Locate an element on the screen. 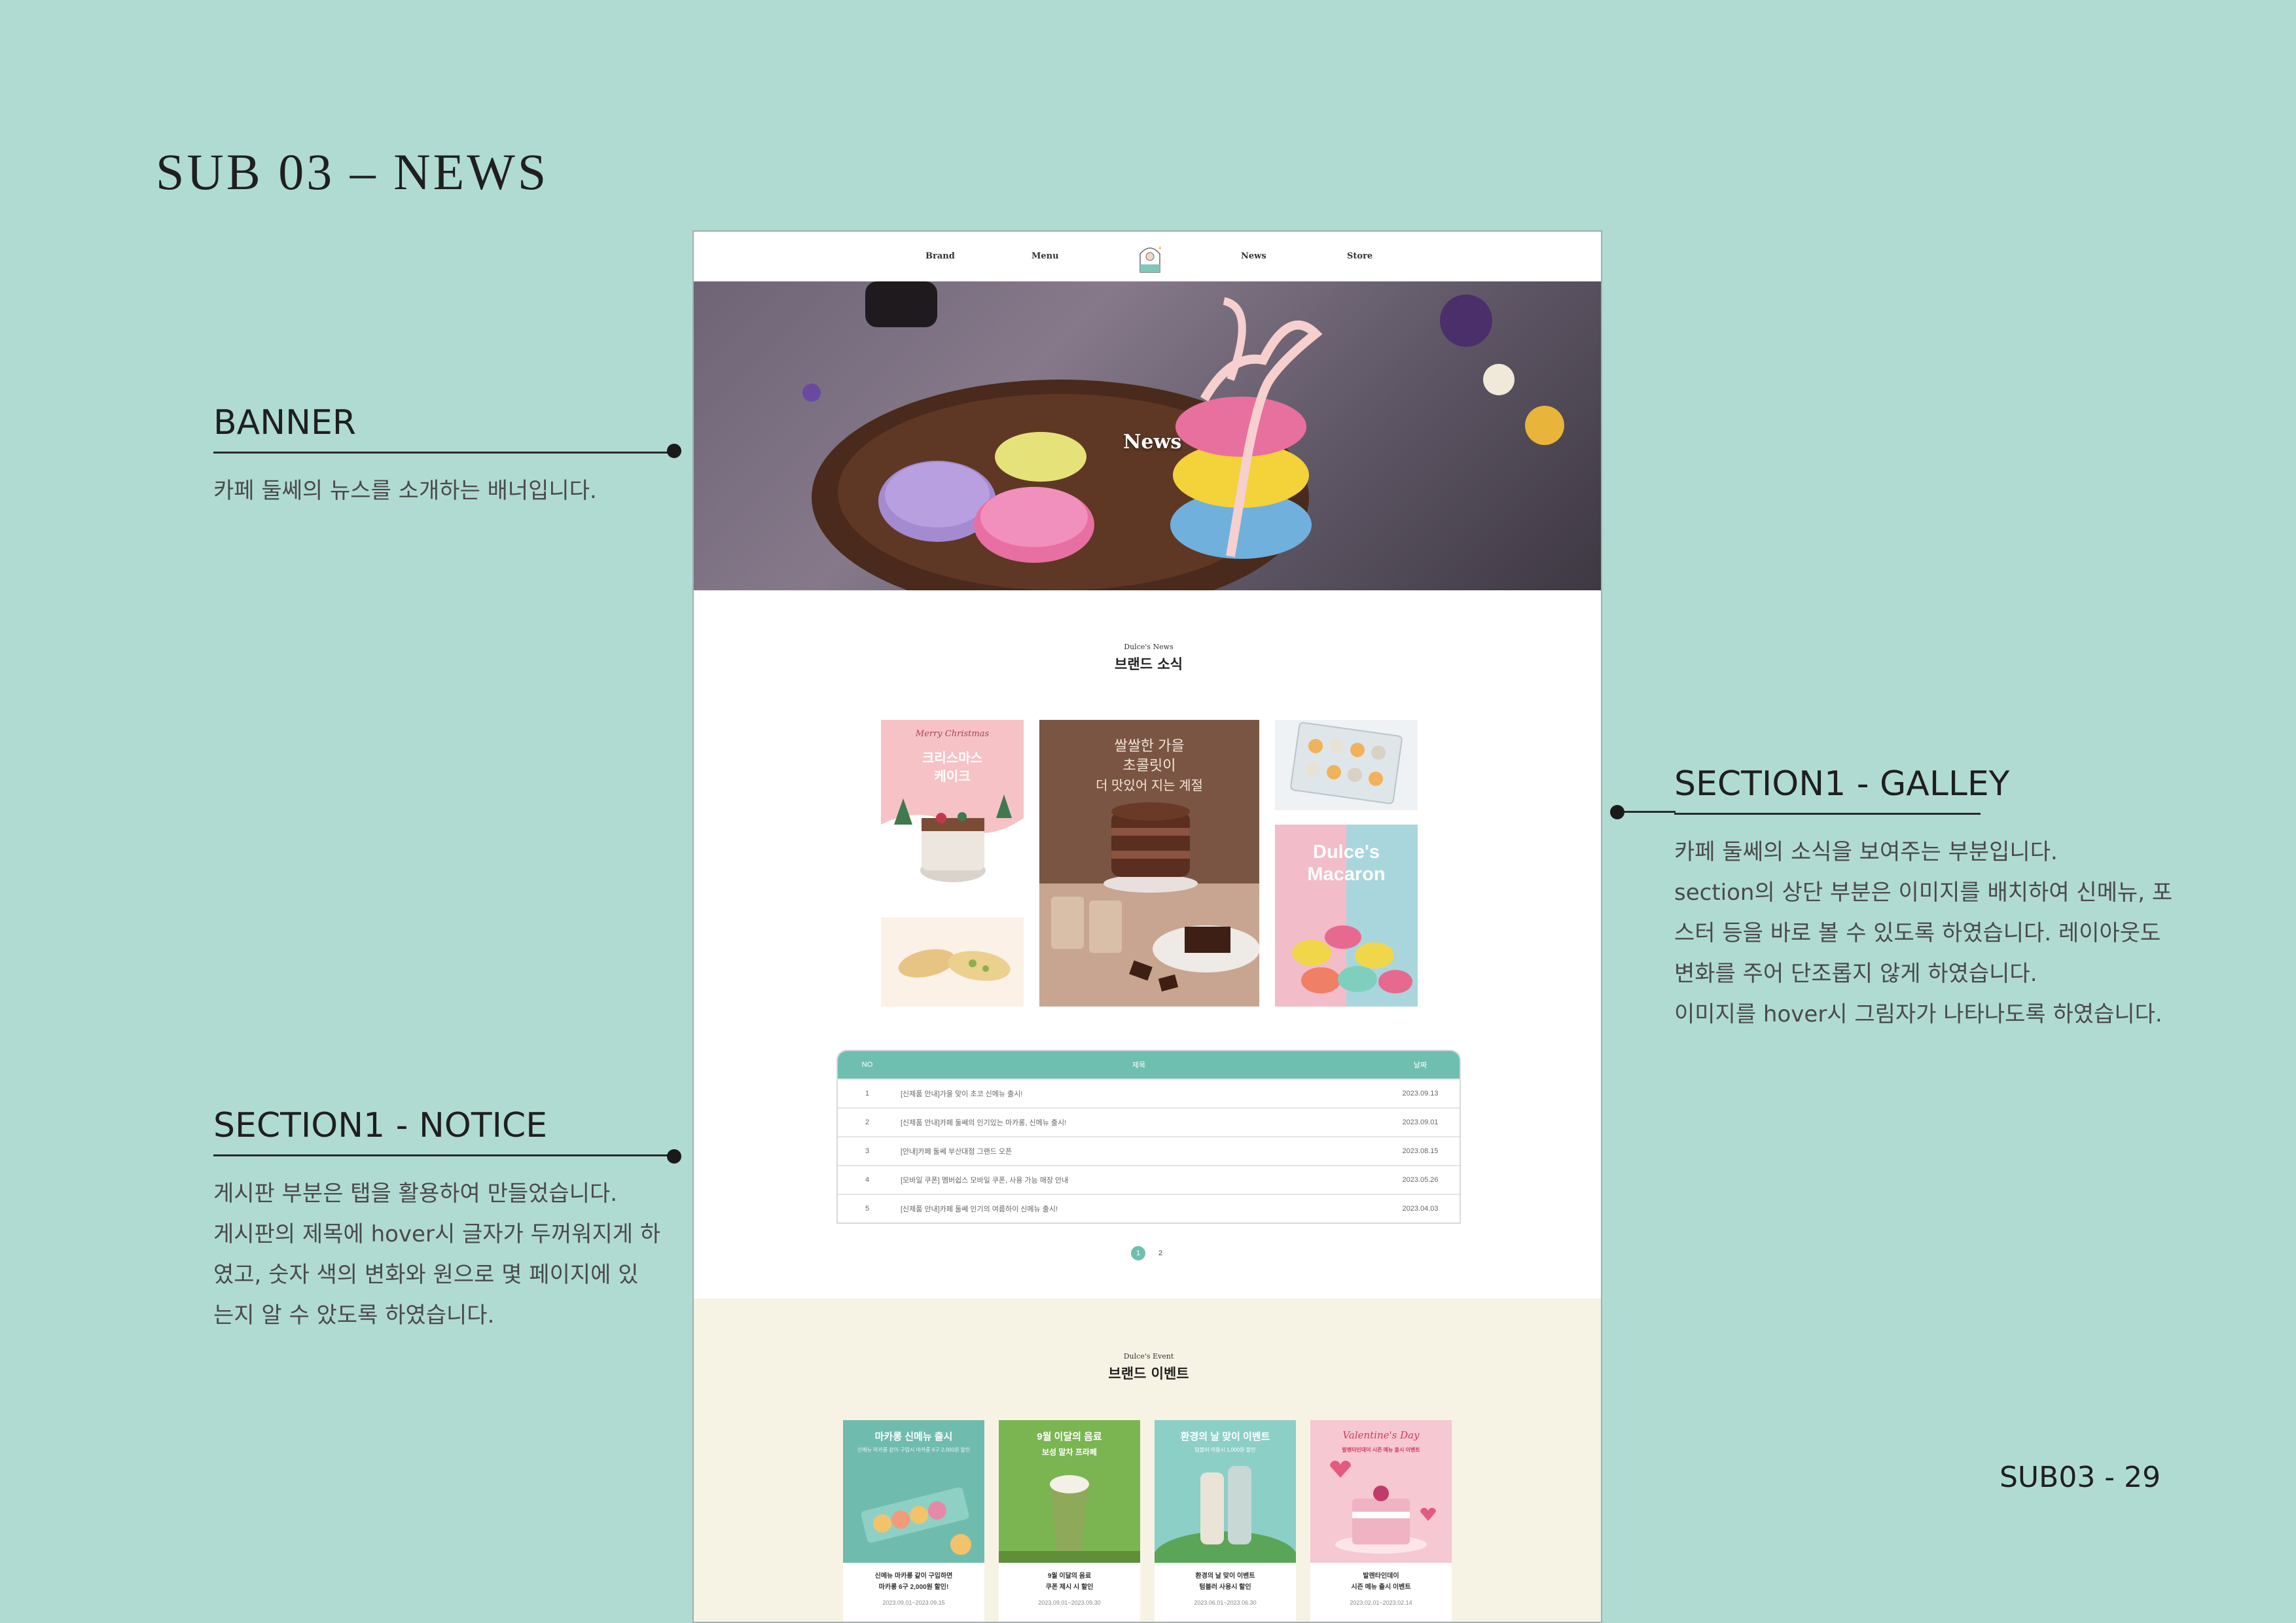 Image resolution: width=2296 pixels, height=1623 pixels. christmas-cake-image is located at coordinates (952, 849).